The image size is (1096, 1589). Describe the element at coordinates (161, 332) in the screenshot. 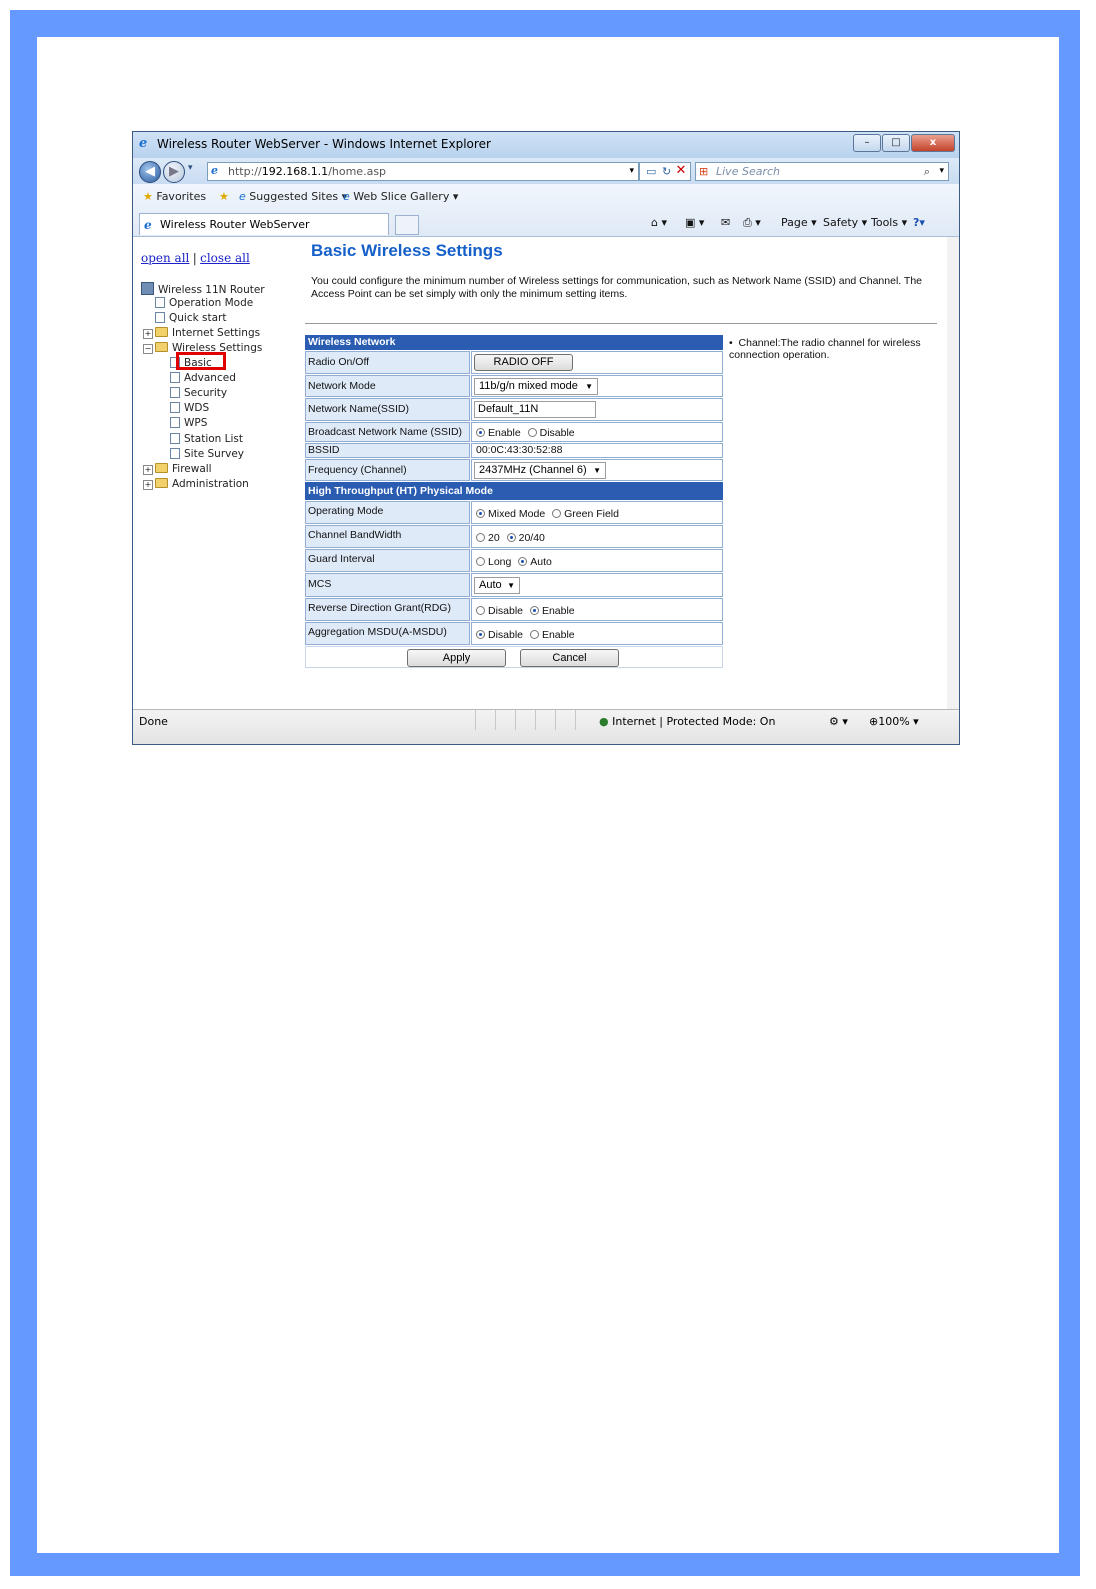

I see `folder-icon` at that location.